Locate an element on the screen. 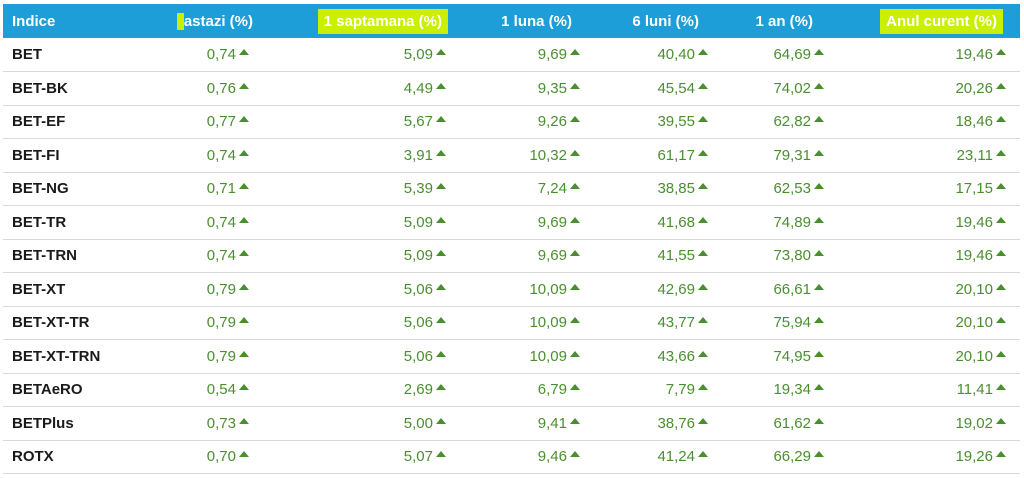 Image resolution: width=1024 pixels, height=478 pixels. table-row: BET-XT-TR 0,79 5,06 10,09 43,77 75,94 20,10 is located at coordinates (511, 323).